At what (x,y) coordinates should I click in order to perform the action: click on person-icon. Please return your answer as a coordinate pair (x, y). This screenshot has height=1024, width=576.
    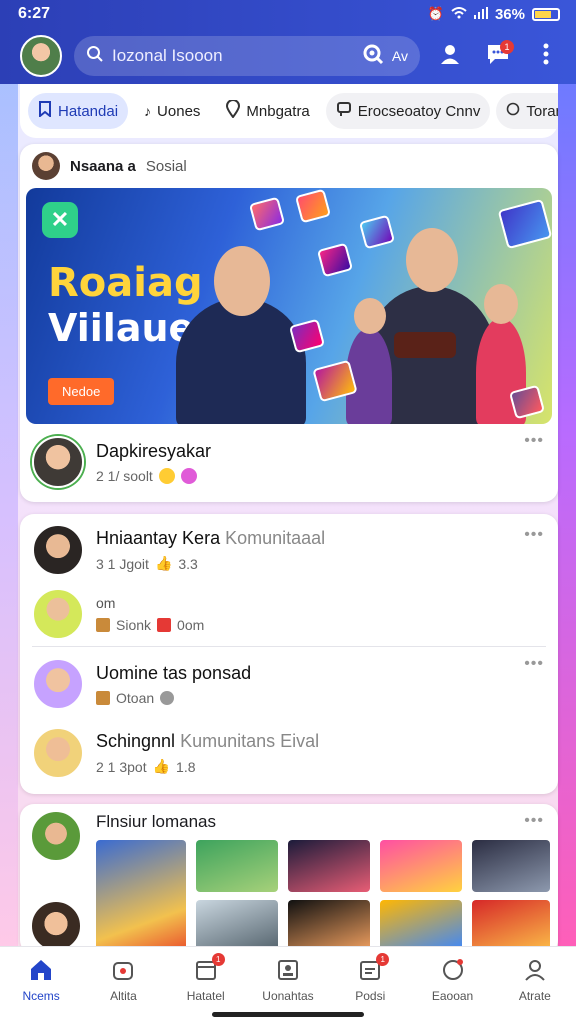
    Looking at the image, I should click on (450, 56).